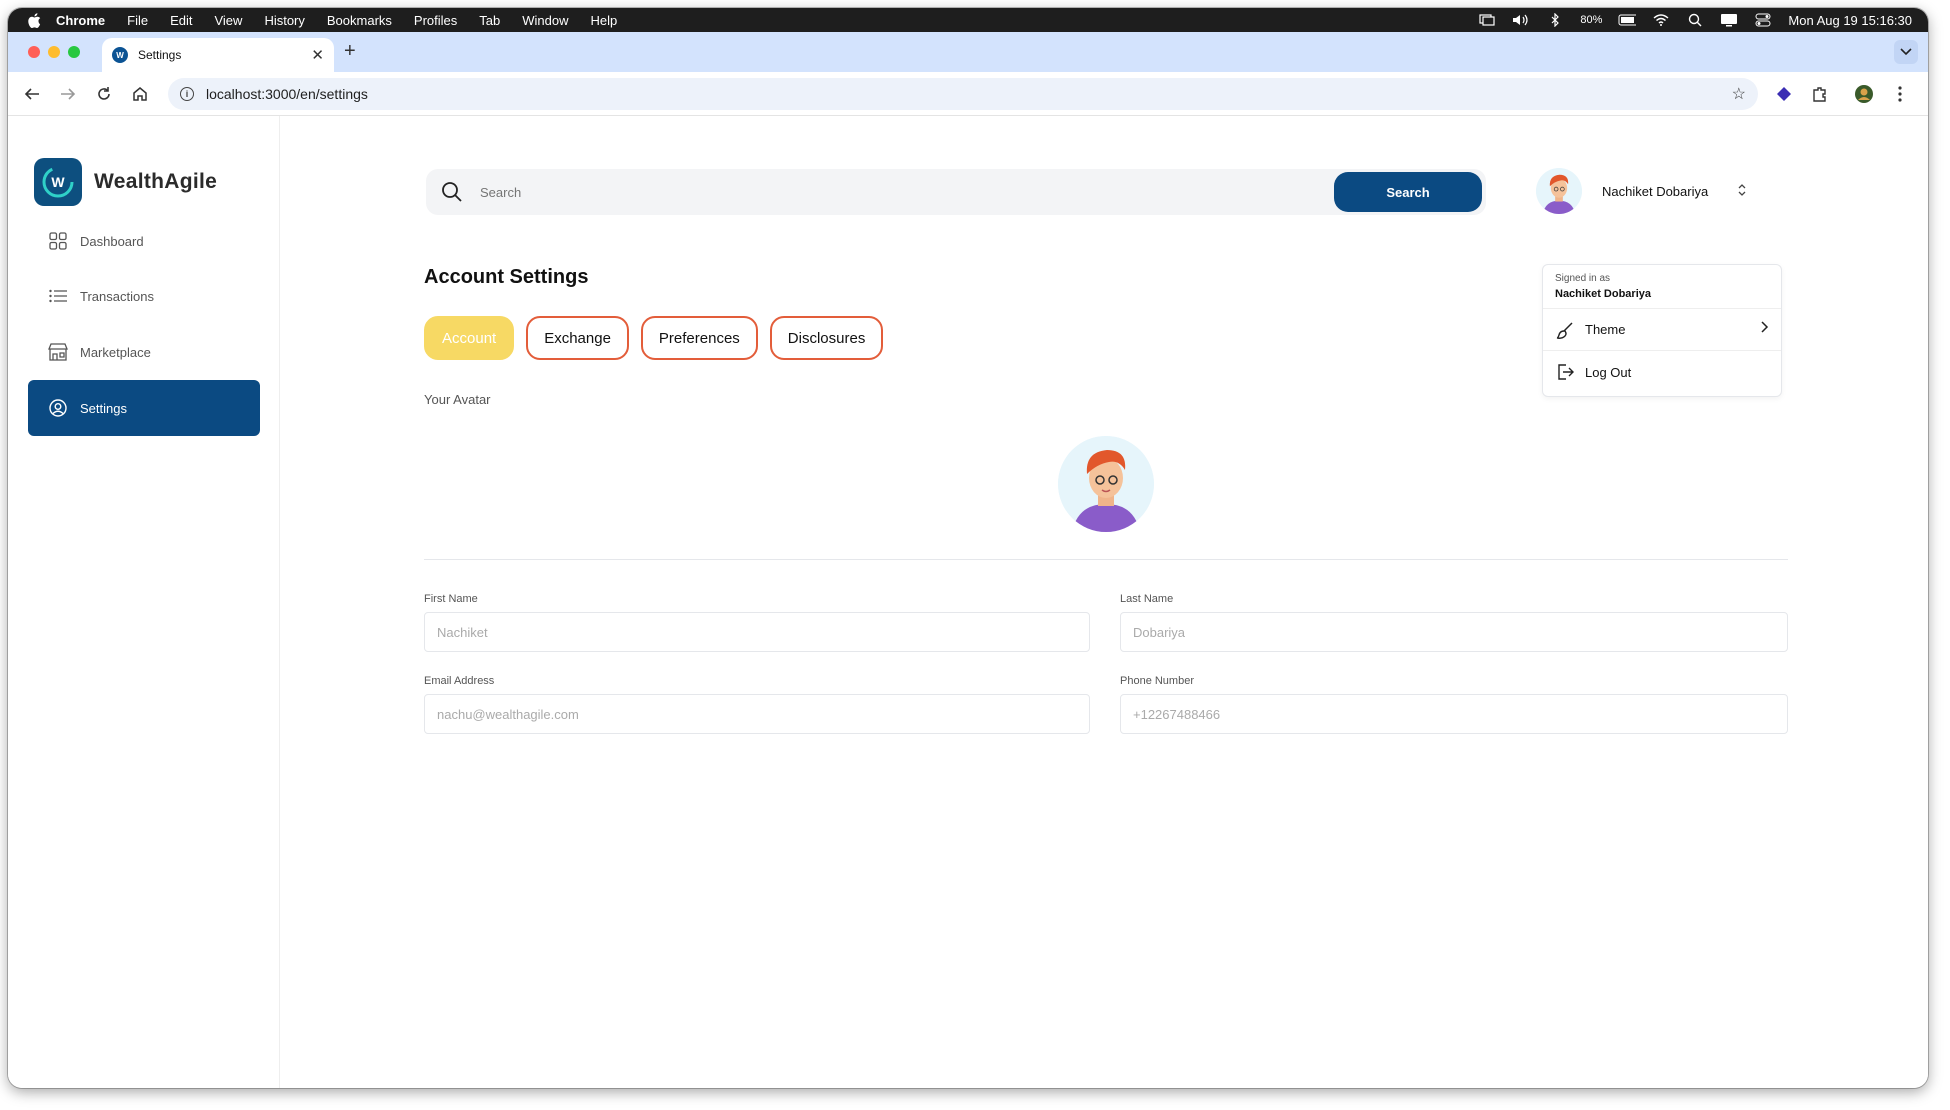 This screenshot has height=1110, width=1950. I want to click on avatar-section-label: Your Avatar, so click(457, 399).